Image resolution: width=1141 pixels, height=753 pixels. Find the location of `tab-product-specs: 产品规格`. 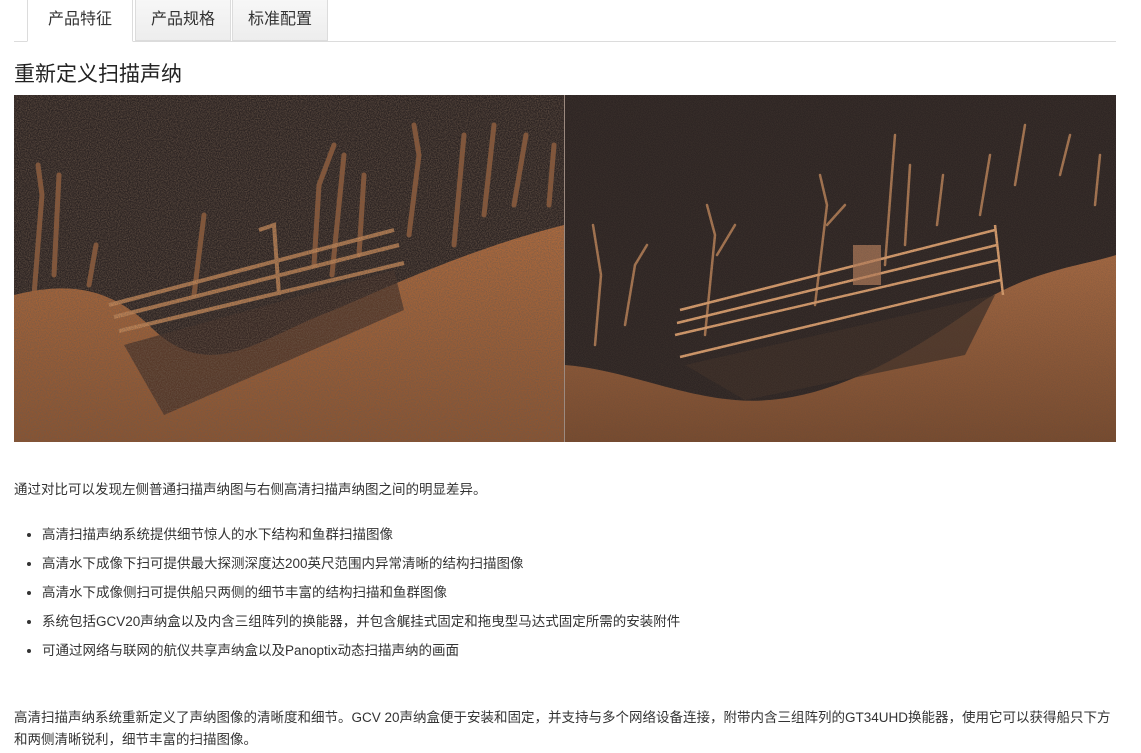

tab-product-specs: 产品规格 is located at coordinates (183, 20).